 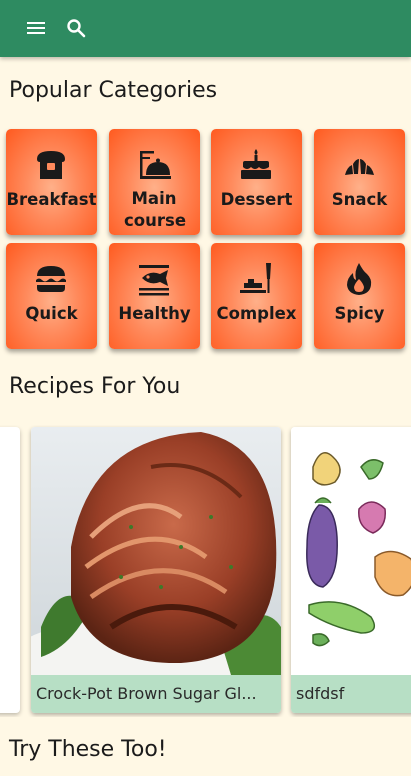 I want to click on category-tile-complex: Complex, so click(x=256, y=296).